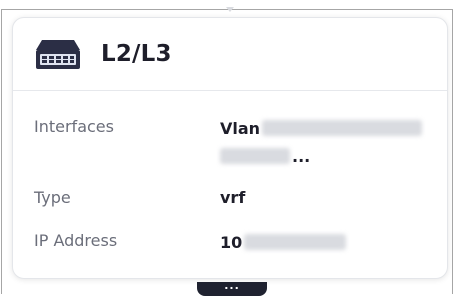  Describe the element at coordinates (136, 54) in the screenshot. I see `card-title: L2/L3` at that location.